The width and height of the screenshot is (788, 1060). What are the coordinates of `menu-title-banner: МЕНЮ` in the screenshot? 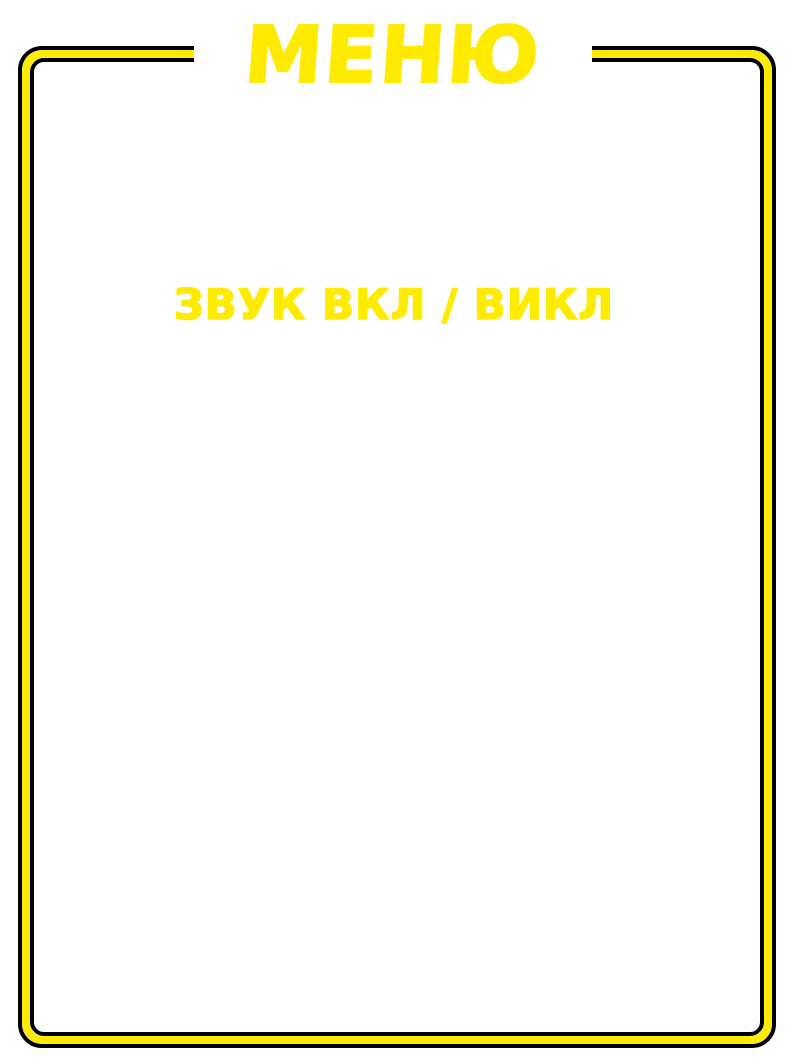 It's located at (393, 56).